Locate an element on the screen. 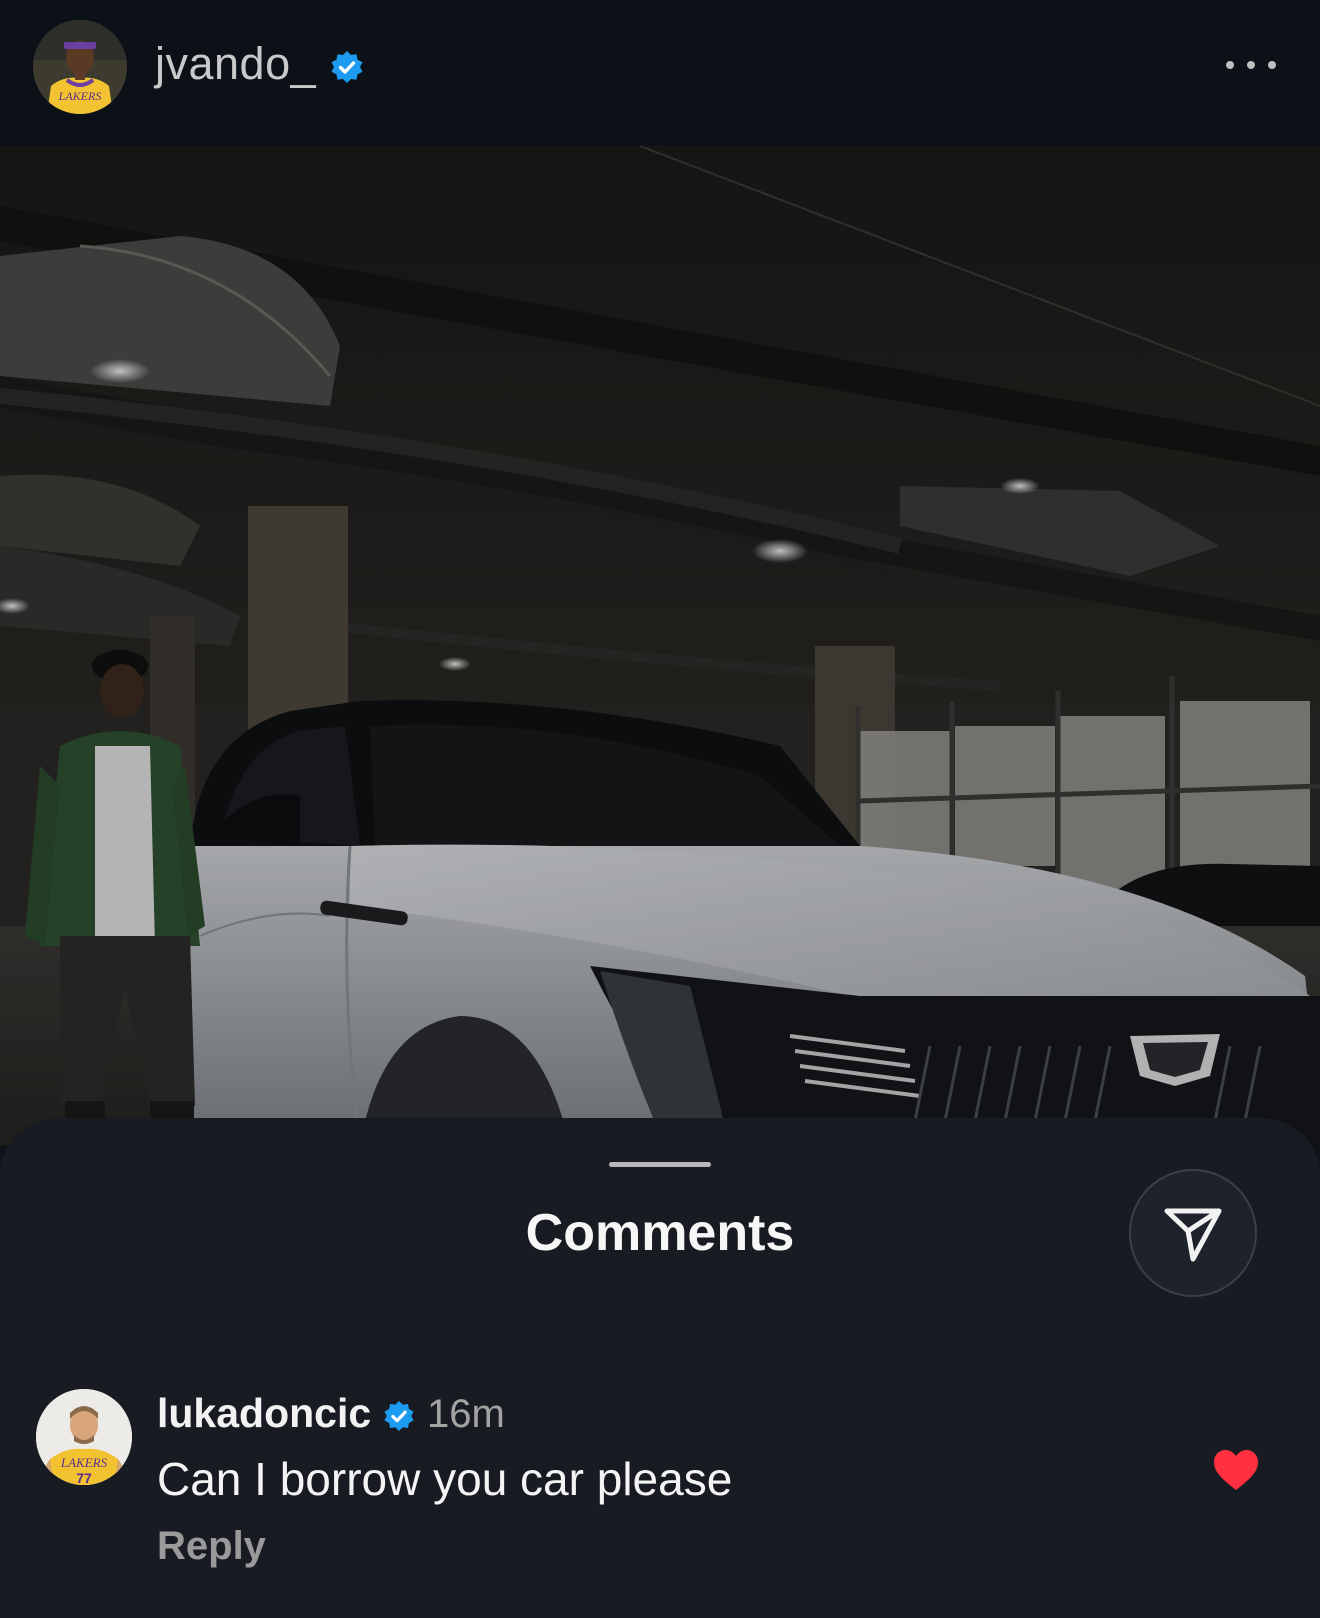 The height and width of the screenshot is (1618, 1320). share-button is located at coordinates (1193, 1233).